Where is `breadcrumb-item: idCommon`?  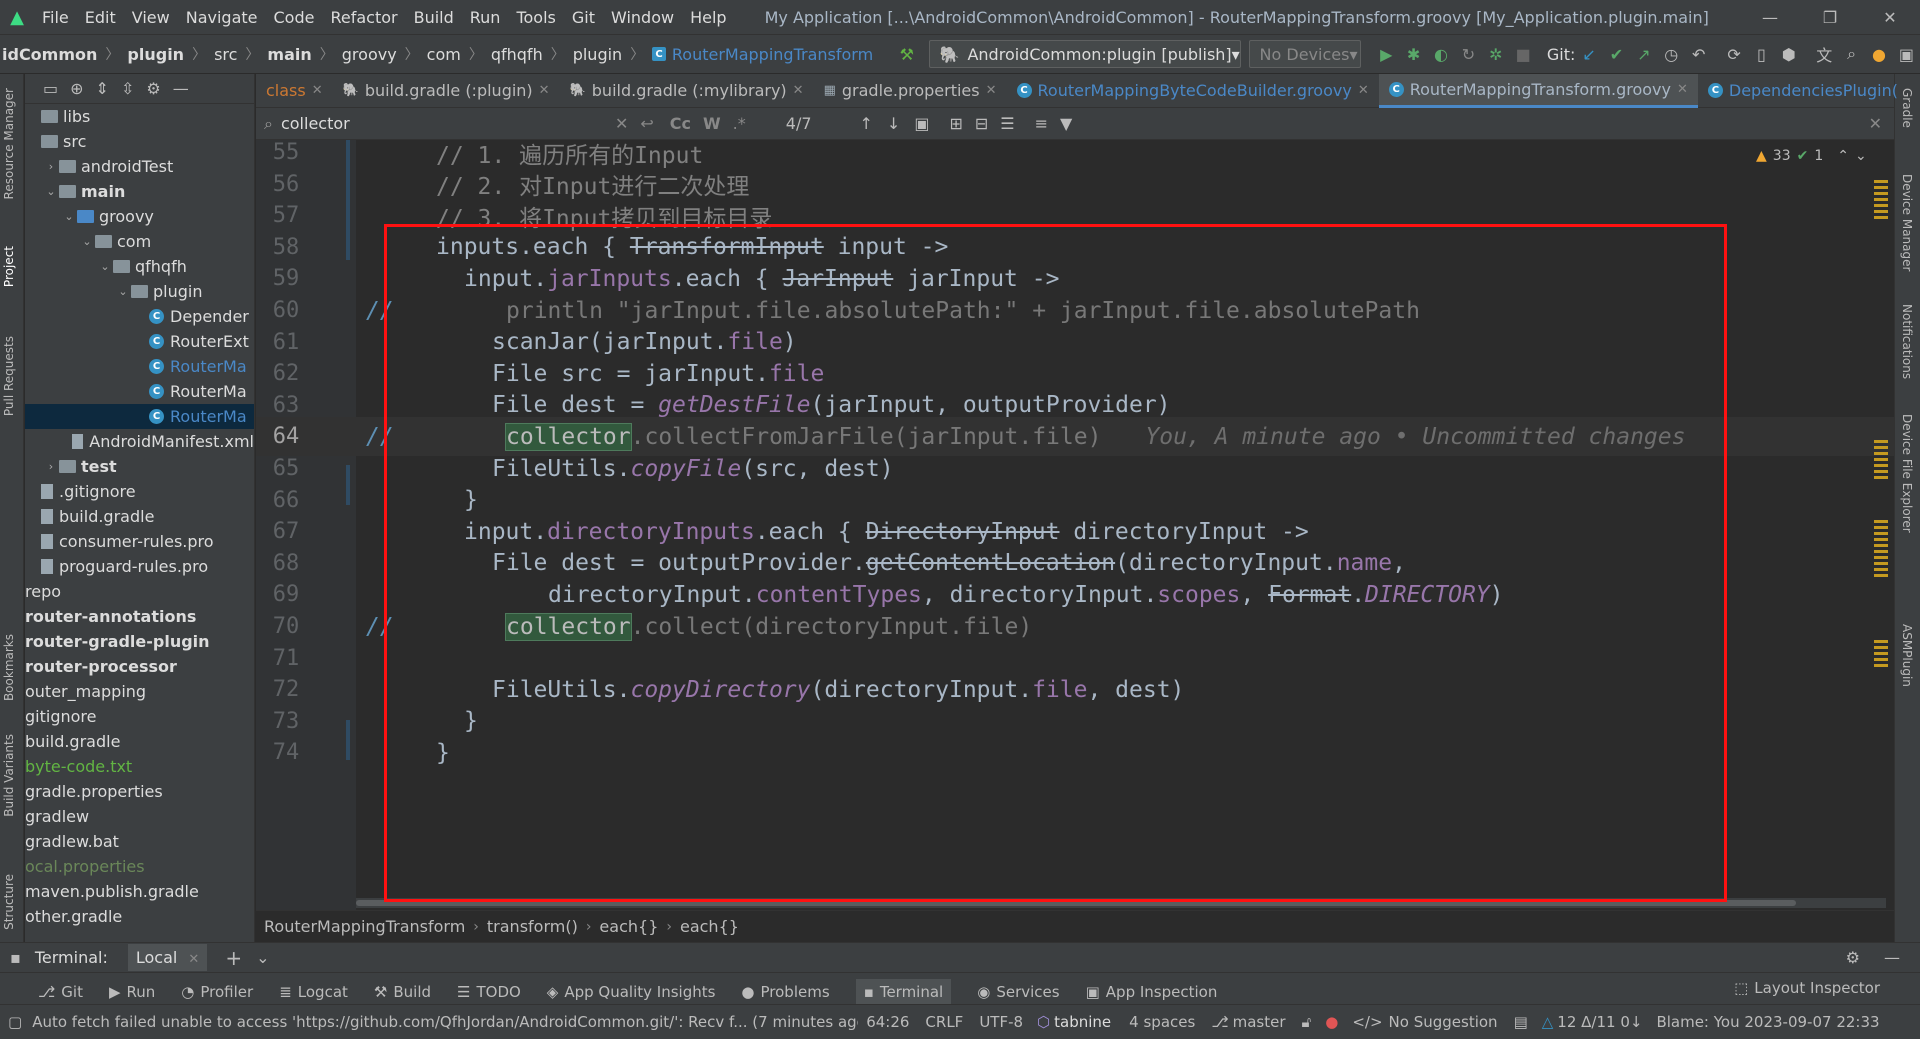
breadcrumb-item: idCommon is located at coordinates (49, 54).